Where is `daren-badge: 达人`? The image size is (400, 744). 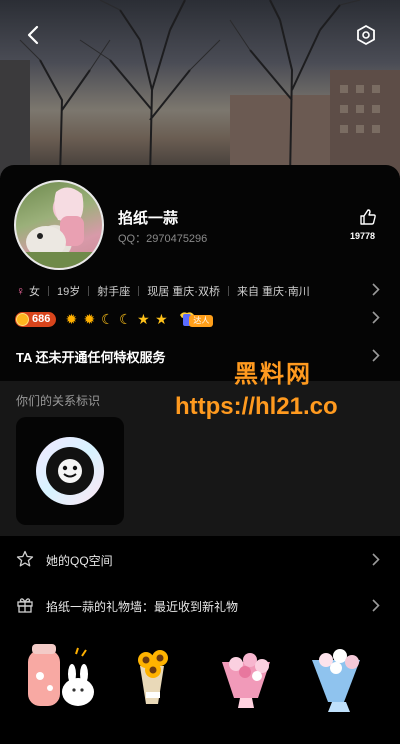 daren-badge: 达人 is located at coordinates (197, 319).